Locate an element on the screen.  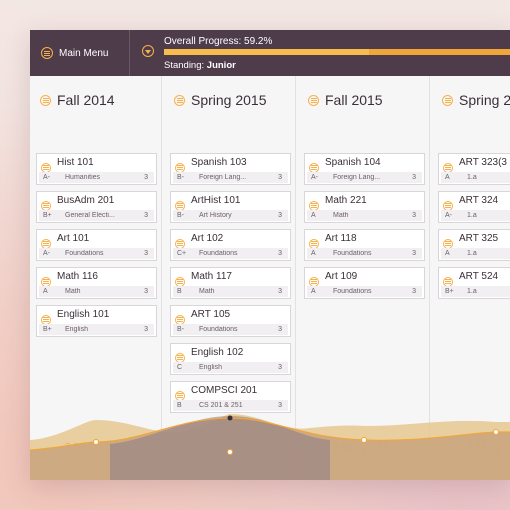
course-card: Math 116 A Math 3 is located at coordinates (96, 283).